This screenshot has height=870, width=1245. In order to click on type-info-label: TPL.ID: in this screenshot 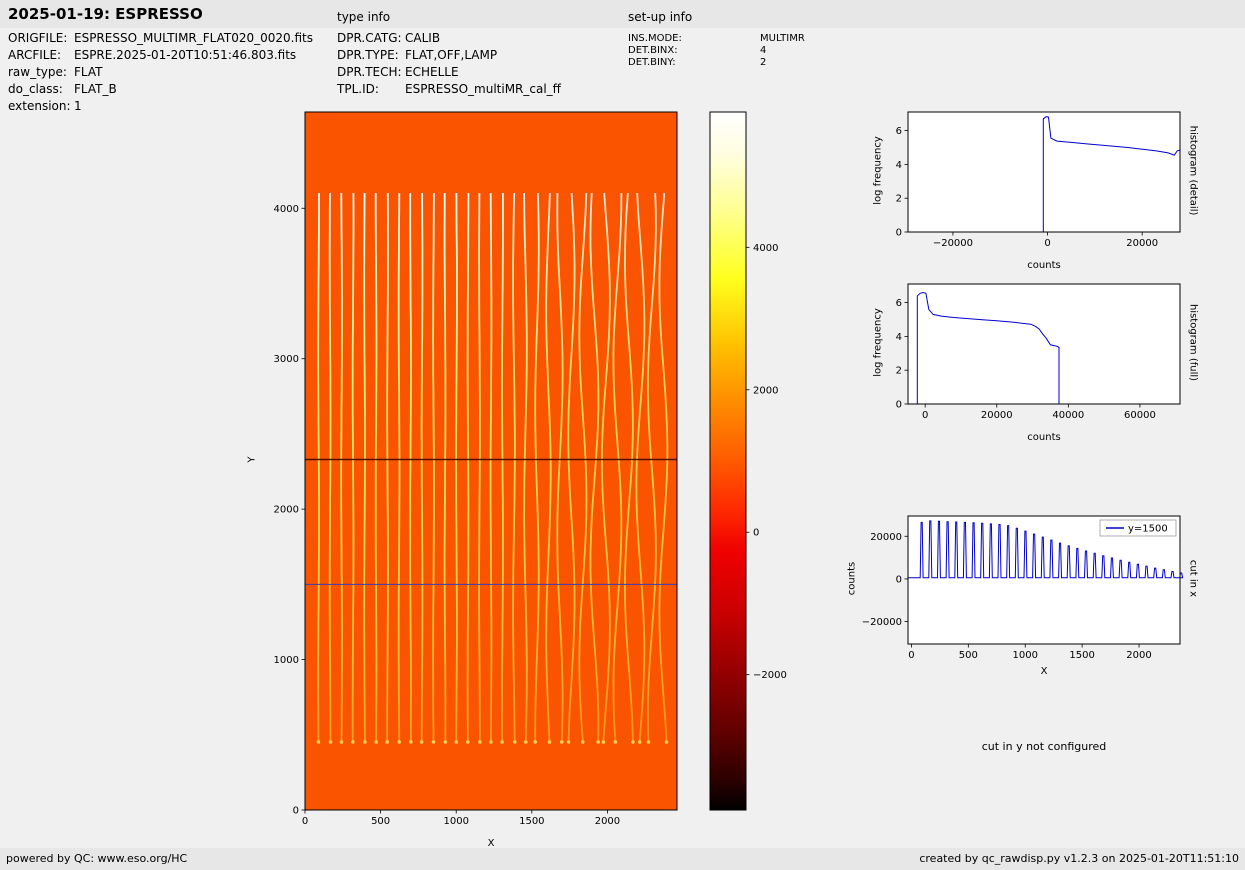, I will do `click(358, 89)`.